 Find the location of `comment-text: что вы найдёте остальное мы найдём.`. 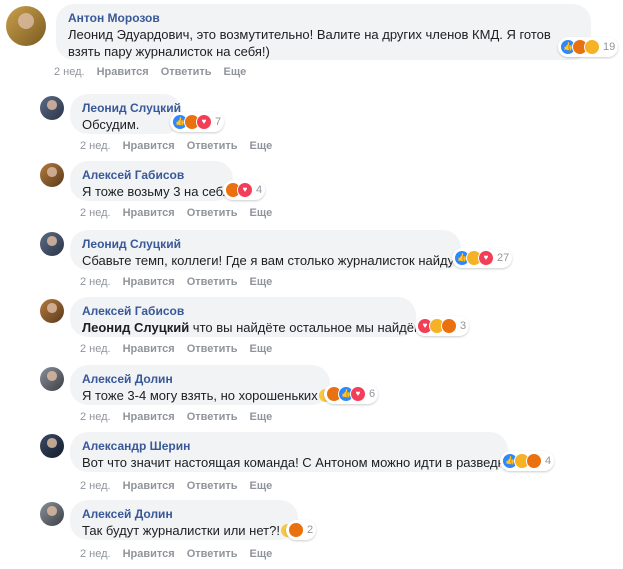

comment-text: что вы найдёте остальное мы найдём. is located at coordinates (308, 327).